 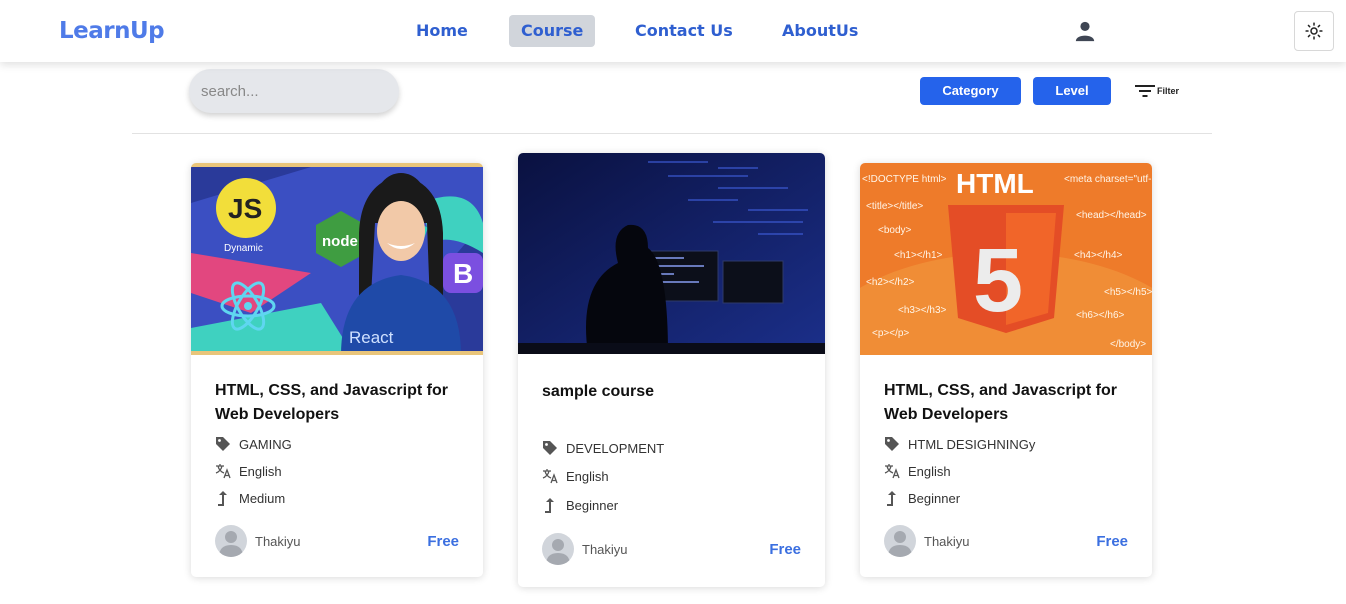 What do you see at coordinates (294, 91) in the screenshot?
I see `search-input` at bounding box center [294, 91].